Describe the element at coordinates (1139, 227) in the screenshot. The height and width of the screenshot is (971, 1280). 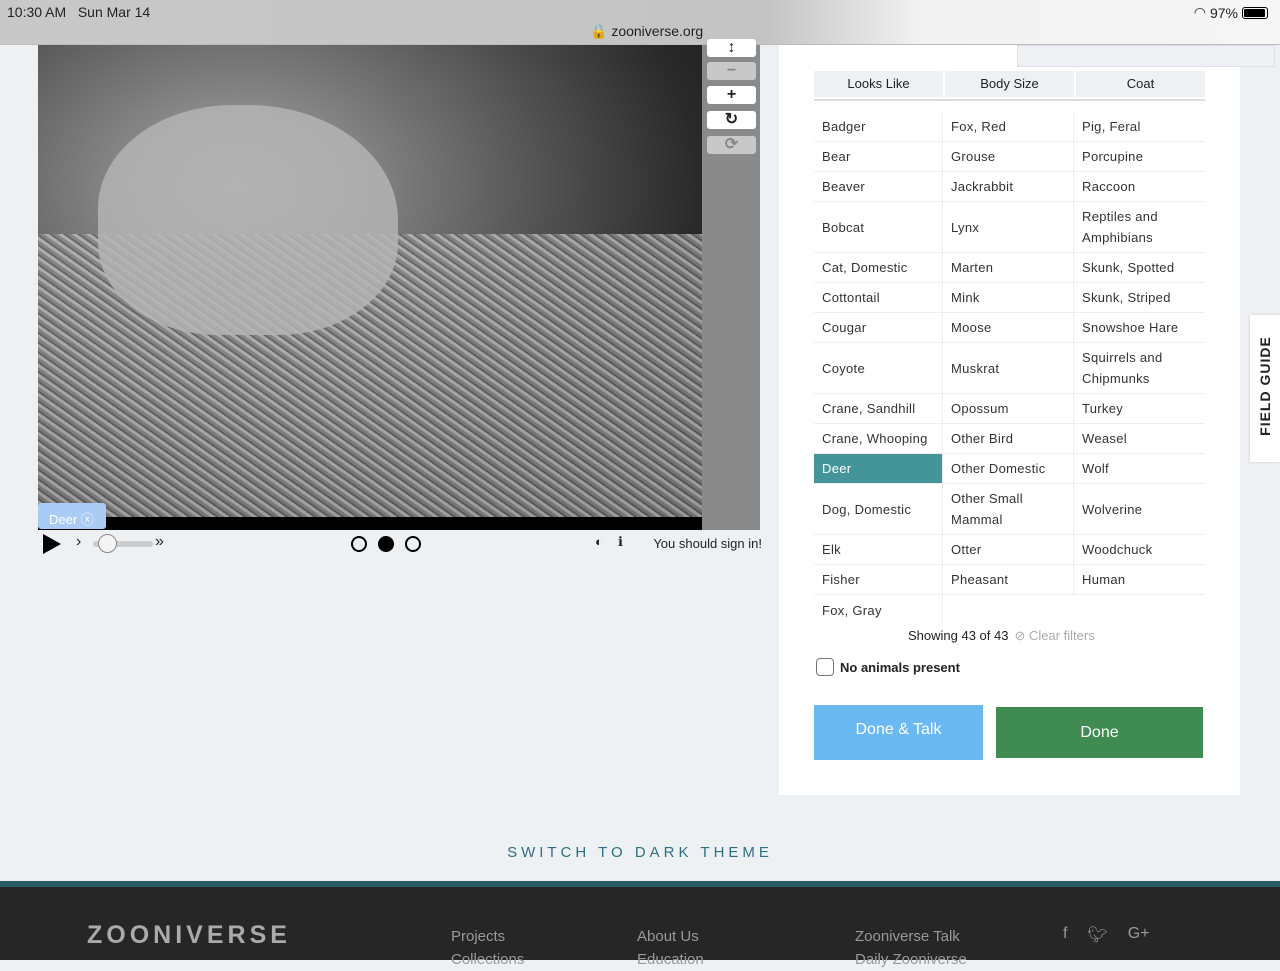
I see `species-option: Reptiles and Amphibians` at that location.